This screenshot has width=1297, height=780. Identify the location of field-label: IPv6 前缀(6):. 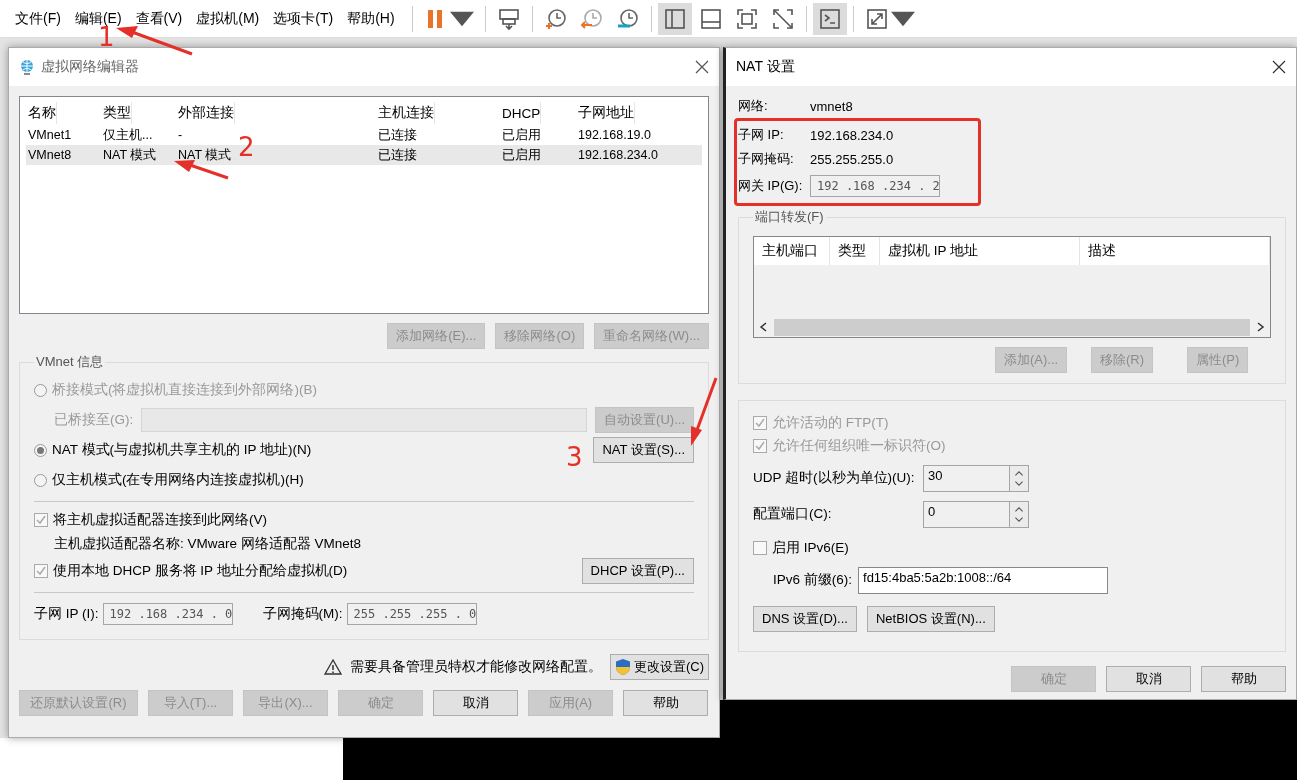
(812, 580).